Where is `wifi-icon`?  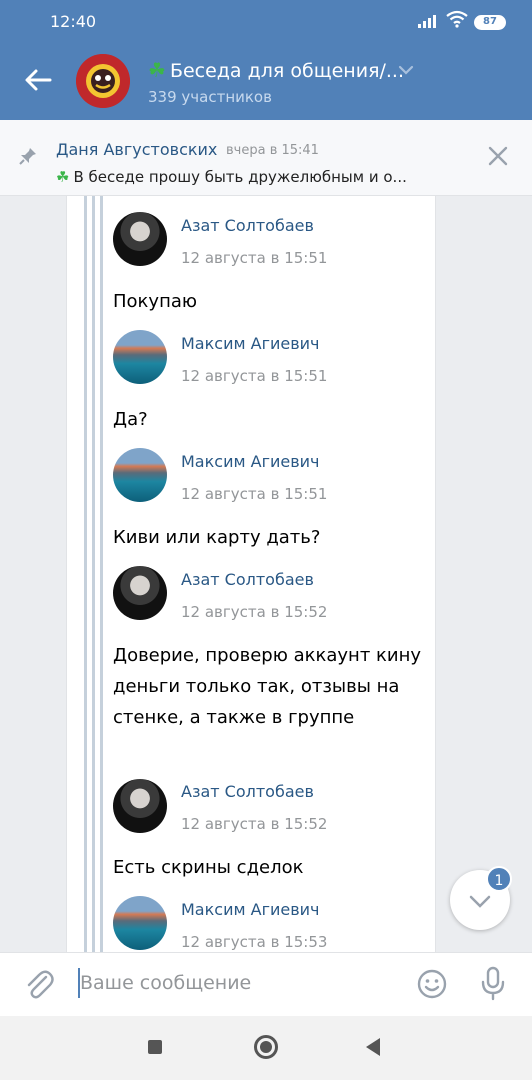 wifi-icon is located at coordinates (457, 19).